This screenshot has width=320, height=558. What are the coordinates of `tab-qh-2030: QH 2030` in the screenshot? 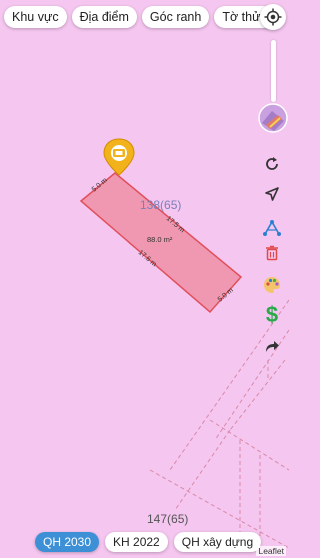 It's located at (67, 542).